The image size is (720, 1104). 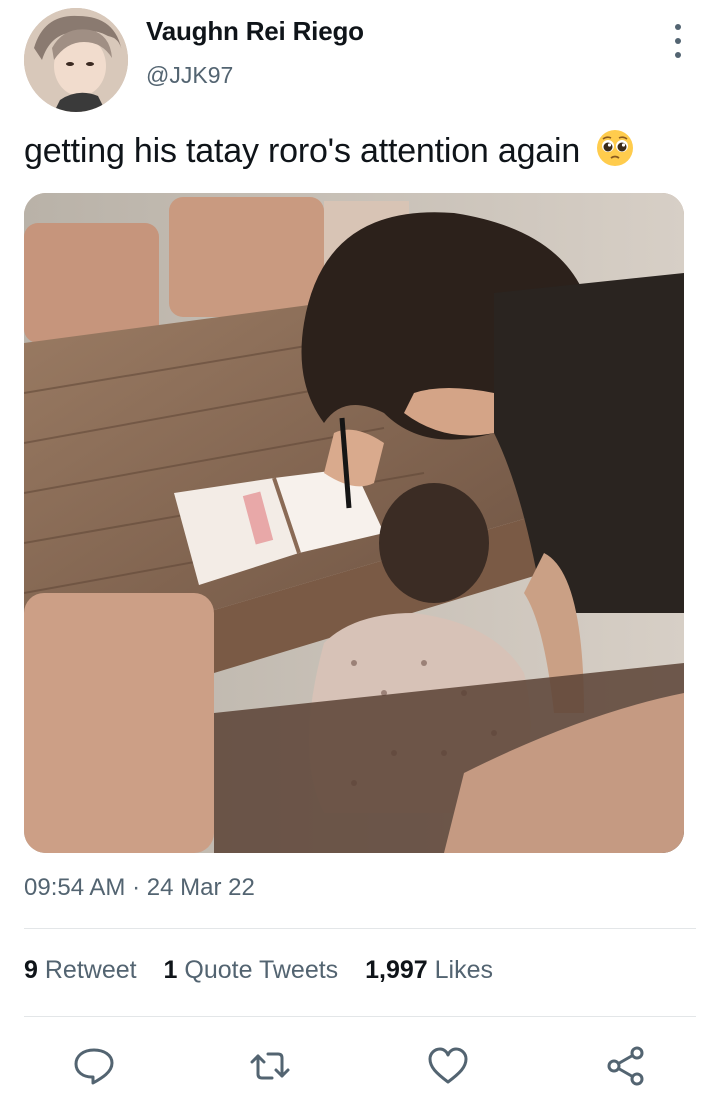 What do you see at coordinates (200, 887) in the screenshot?
I see `tweet-date: 24 Mar 22` at bounding box center [200, 887].